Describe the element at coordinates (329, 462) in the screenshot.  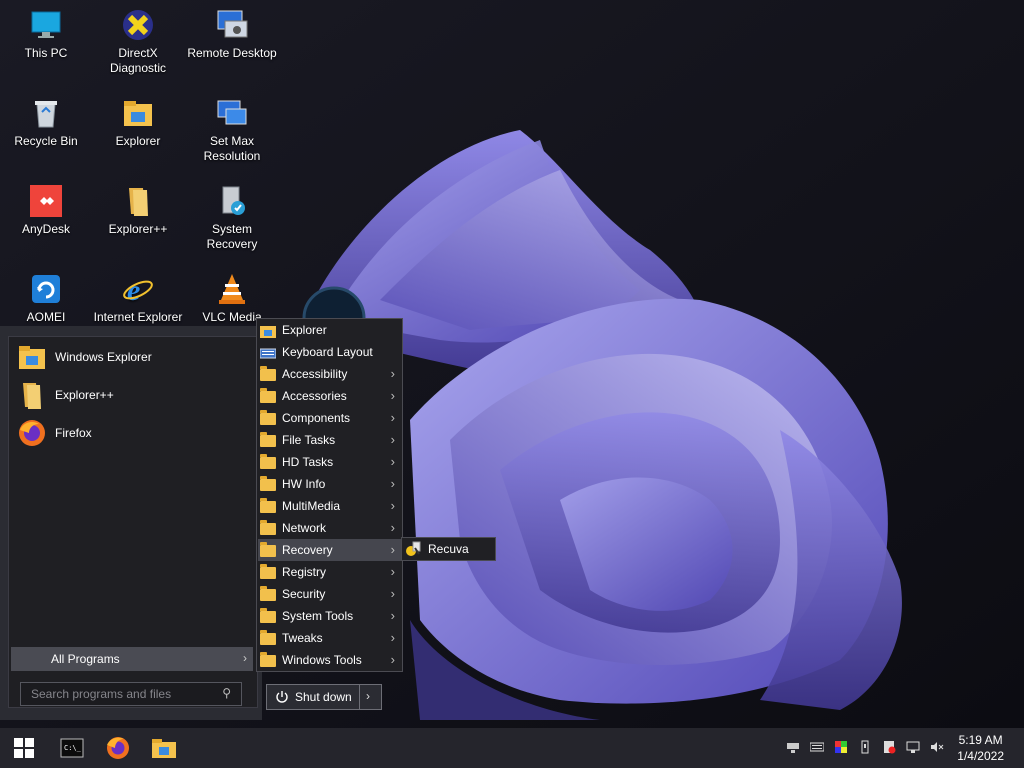
I see `menu-item-hd-tasks: HD Tasks ›` at that location.